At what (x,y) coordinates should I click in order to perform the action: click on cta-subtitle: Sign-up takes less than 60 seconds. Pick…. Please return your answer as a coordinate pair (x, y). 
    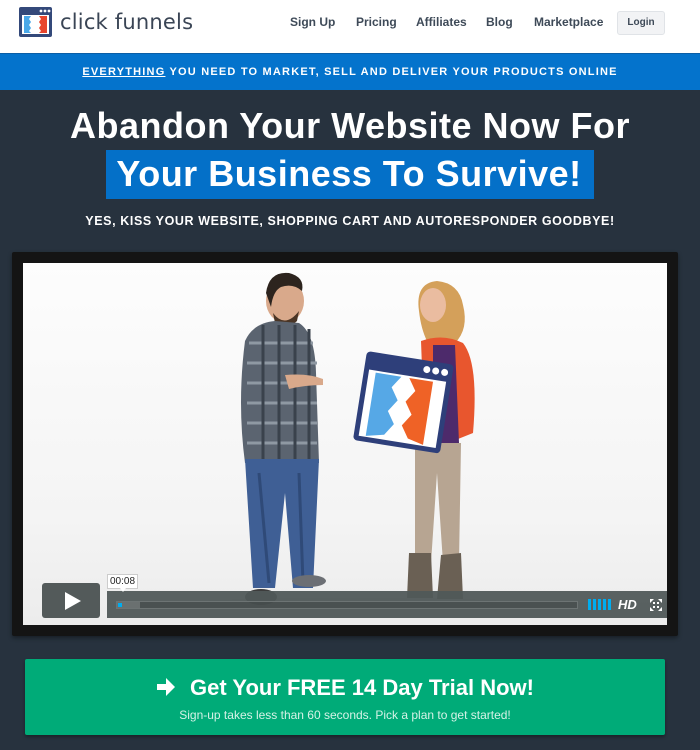
    Looking at the image, I should click on (345, 715).